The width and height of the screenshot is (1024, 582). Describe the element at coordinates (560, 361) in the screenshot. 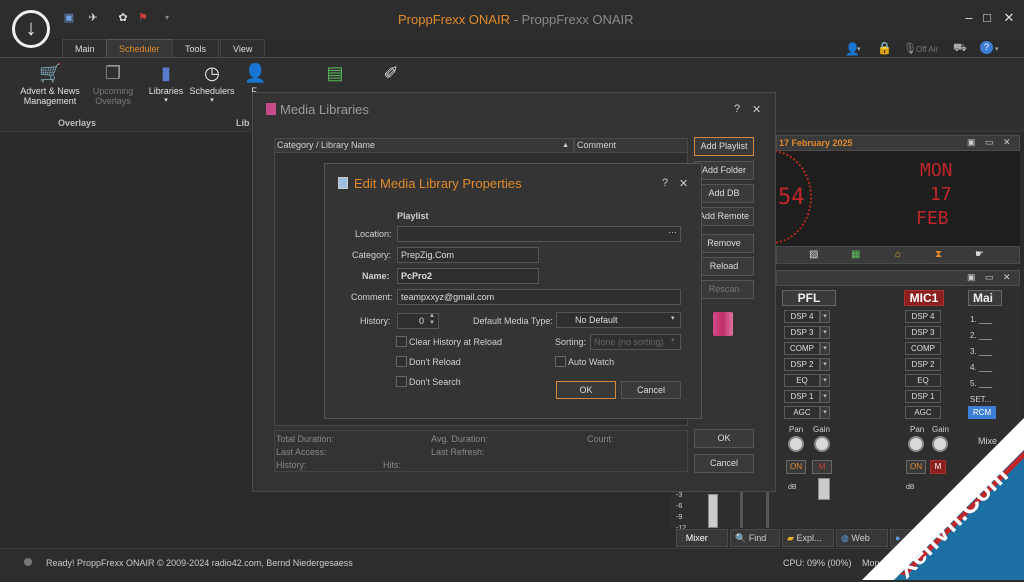

I see `auto-watch-checkbox` at that location.